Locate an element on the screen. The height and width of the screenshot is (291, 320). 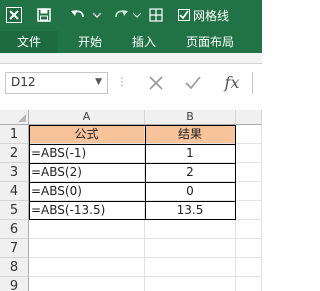
cell-a5: =ABS(-13.5) is located at coordinates (87, 210).